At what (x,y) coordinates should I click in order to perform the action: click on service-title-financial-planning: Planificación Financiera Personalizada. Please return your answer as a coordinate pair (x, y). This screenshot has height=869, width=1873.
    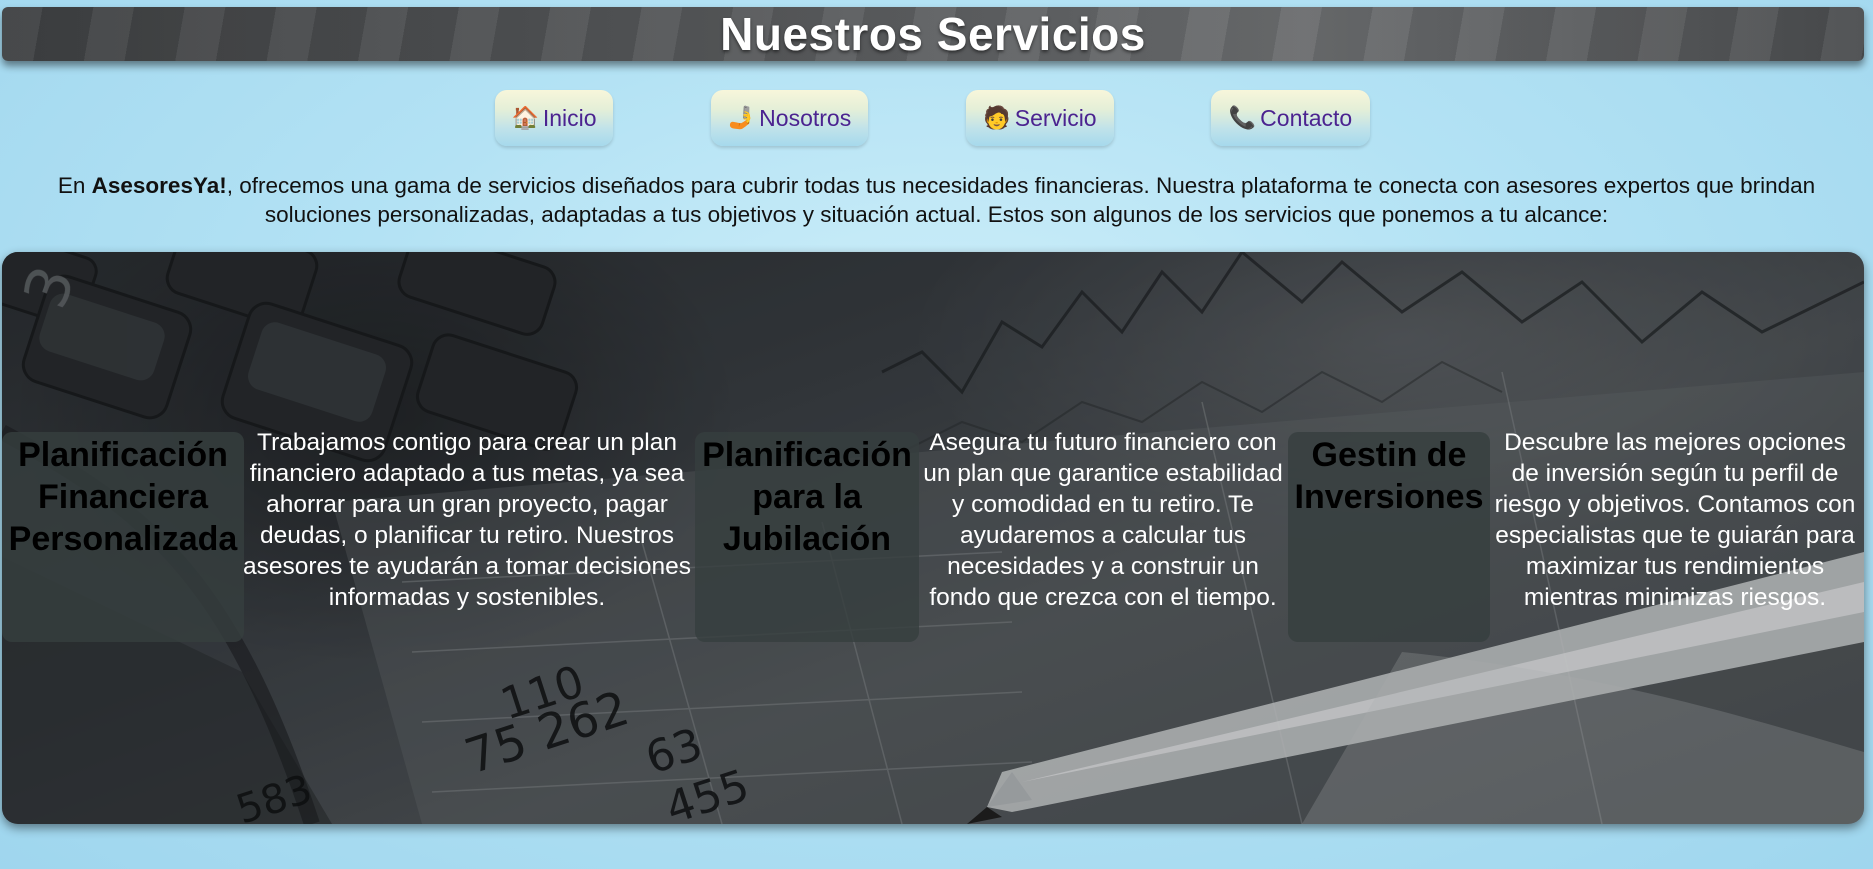
    Looking at the image, I should click on (123, 537).